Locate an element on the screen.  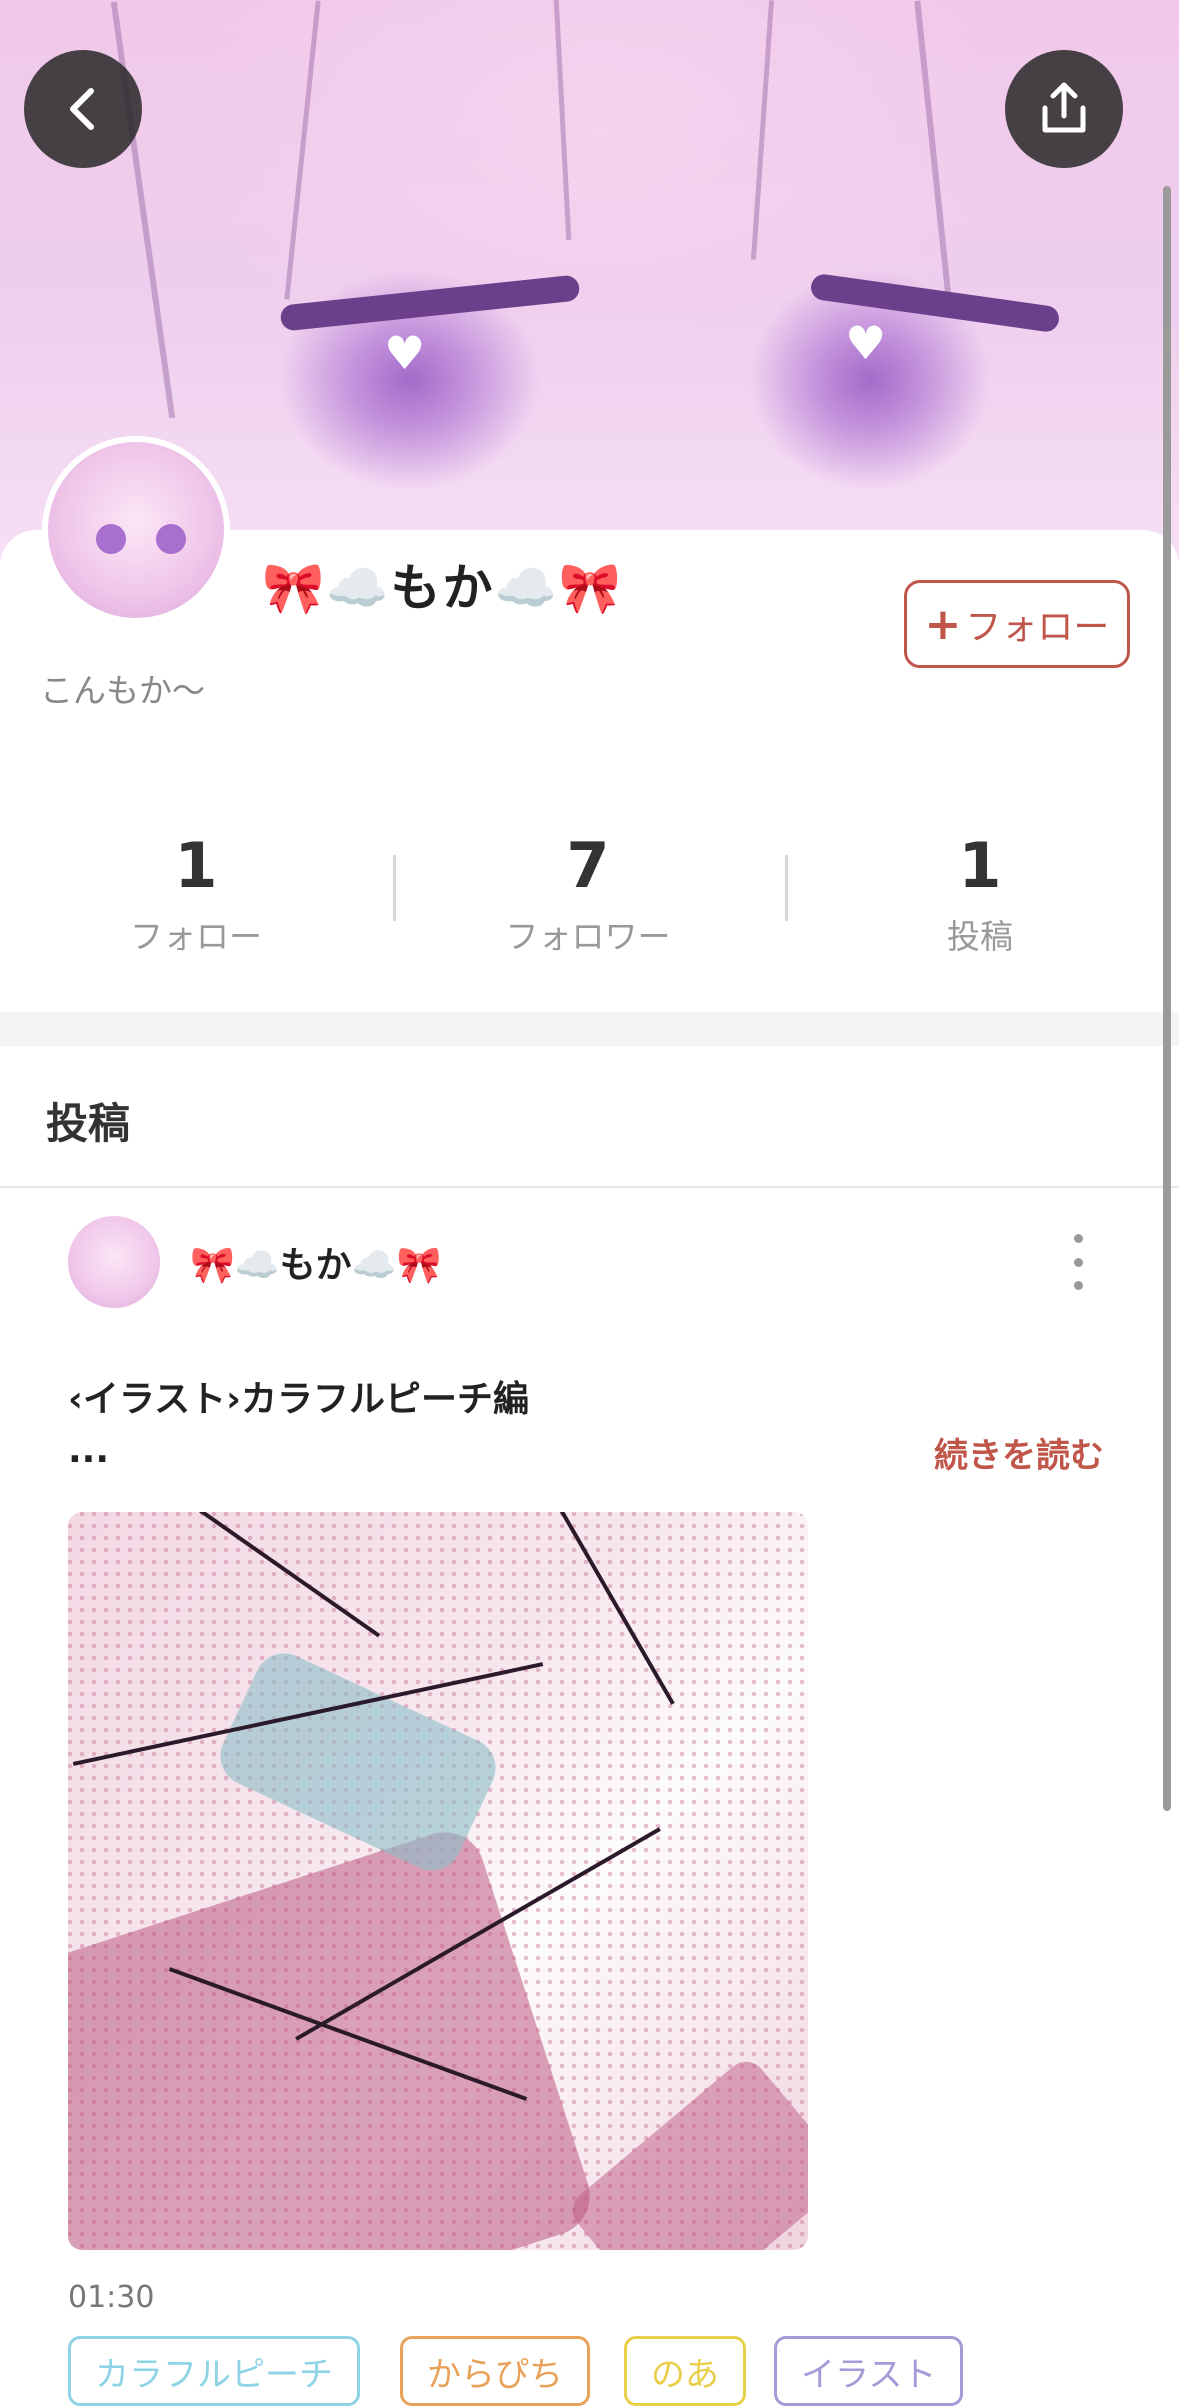
divider is located at coordinates (589, 1187).